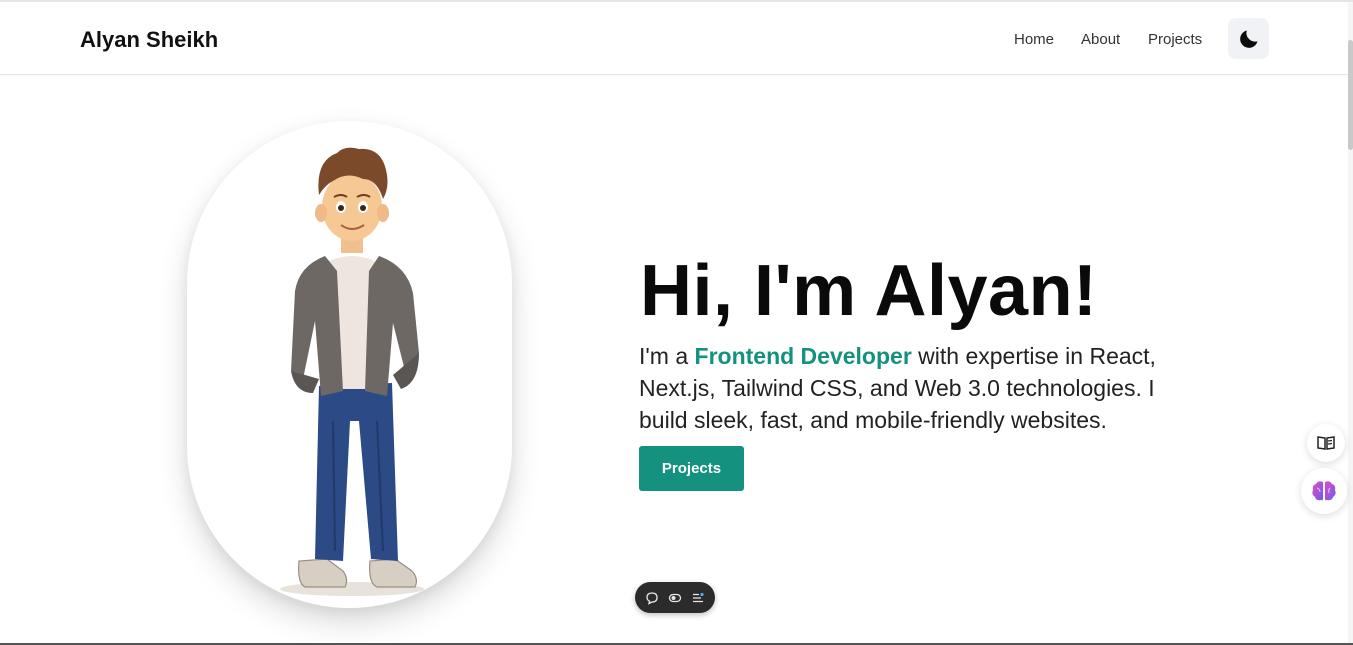  Describe the element at coordinates (1100, 39) in the screenshot. I see `nav-about: About` at that location.